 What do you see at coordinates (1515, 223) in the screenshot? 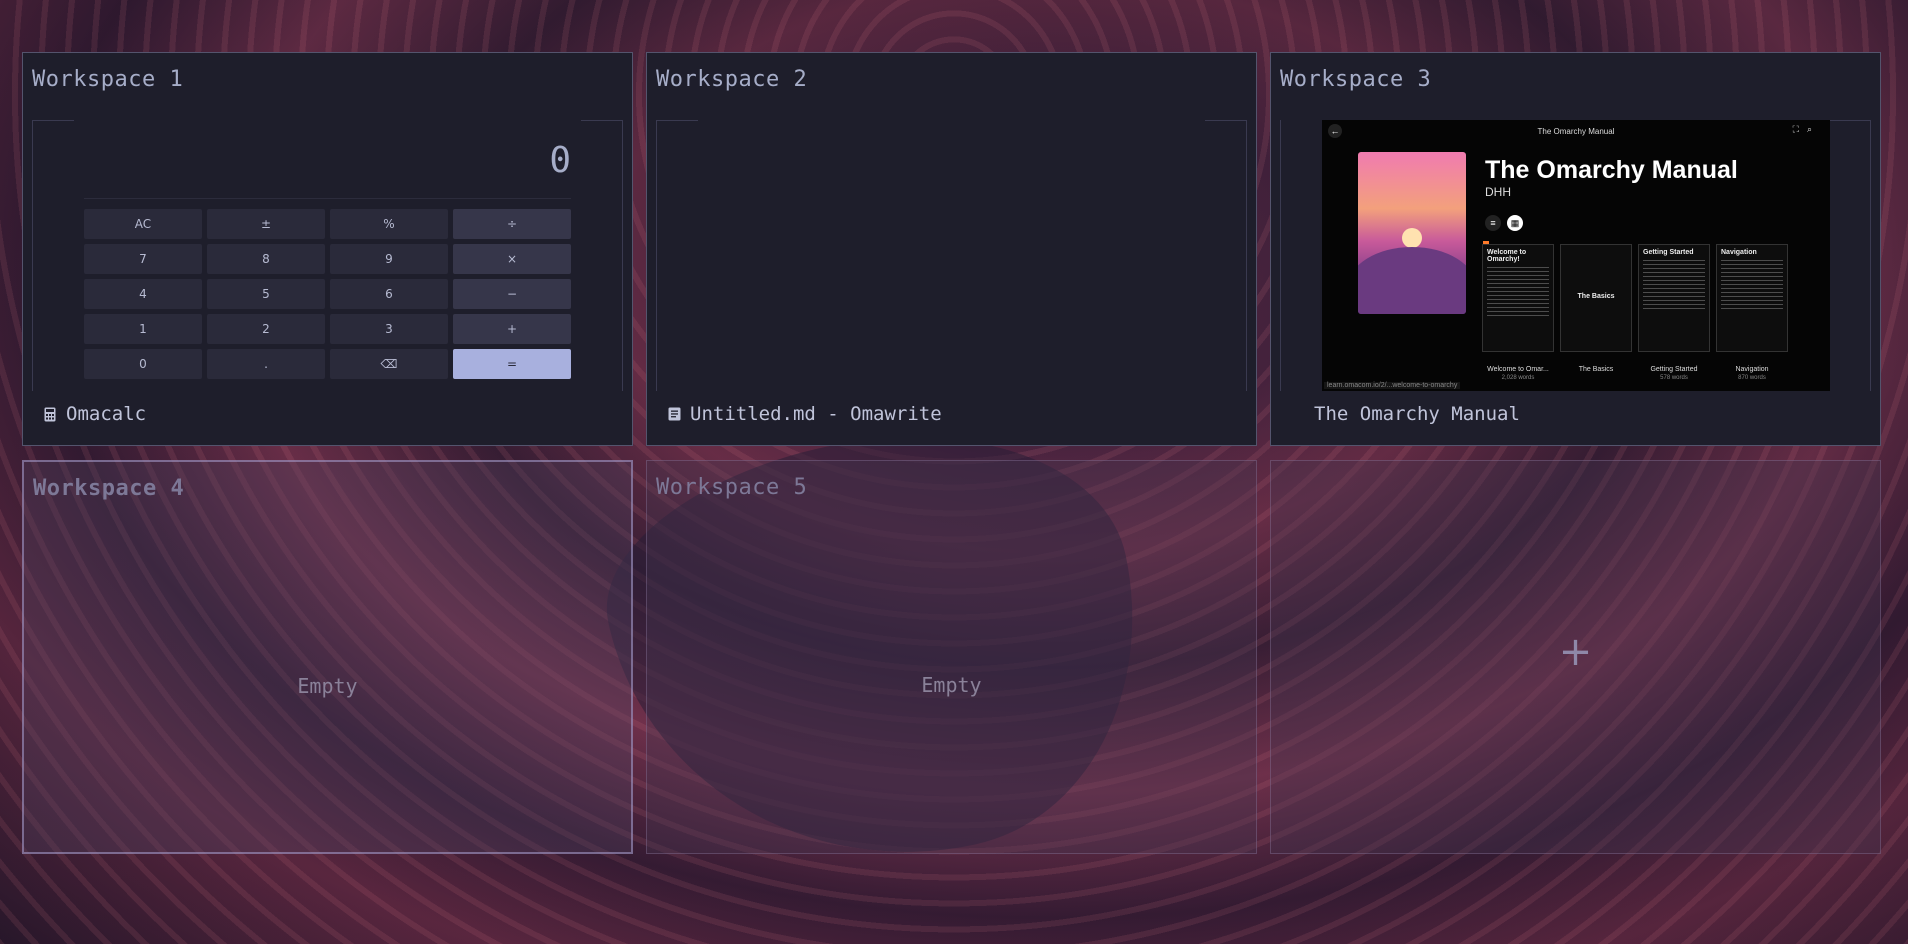
I see `grid-view-icon: ▦` at bounding box center [1515, 223].